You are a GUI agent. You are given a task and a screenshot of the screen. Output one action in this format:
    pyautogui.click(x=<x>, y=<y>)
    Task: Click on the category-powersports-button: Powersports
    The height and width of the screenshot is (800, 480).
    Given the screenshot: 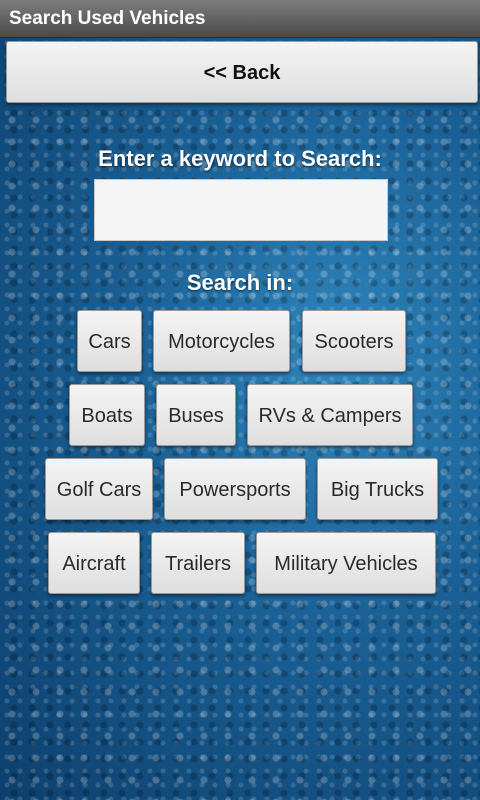 What is the action you would take?
    pyautogui.click(x=235, y=489)
    